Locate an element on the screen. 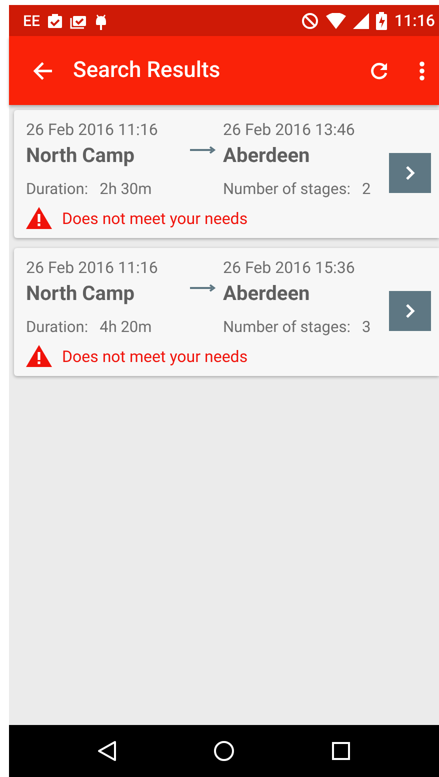  clock-time: 11:16 is located at coordinates (414, 20).